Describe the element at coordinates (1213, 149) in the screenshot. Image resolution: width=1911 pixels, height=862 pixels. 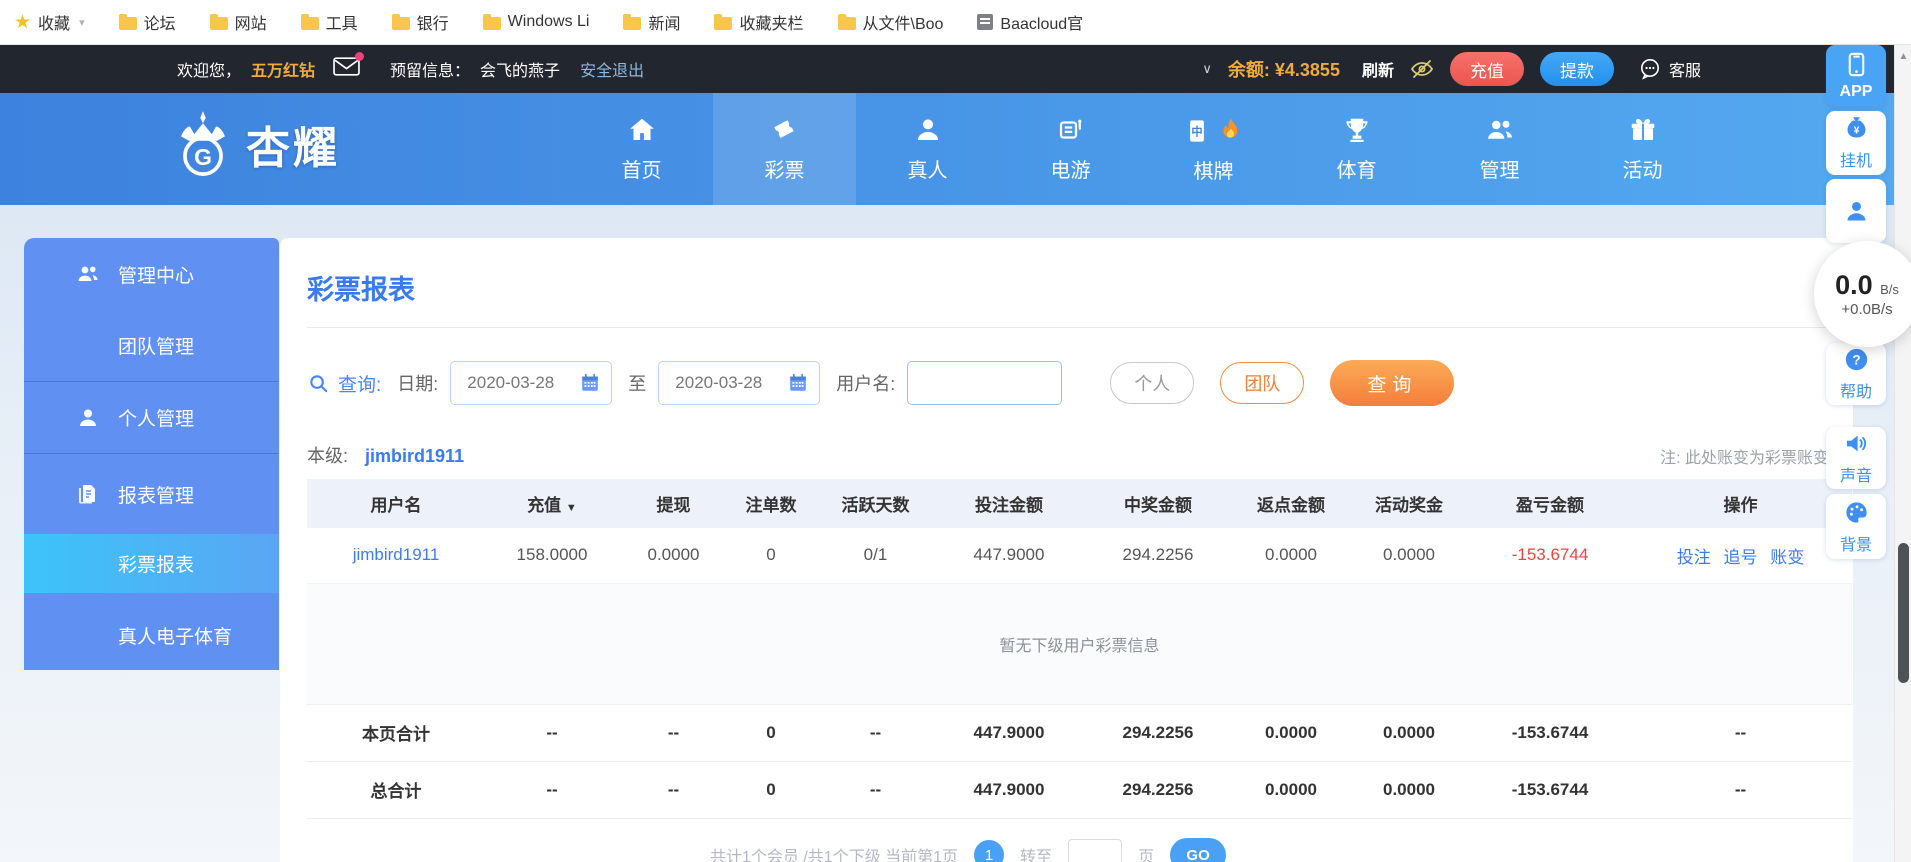
I see `nav-item-boardgames: 中 棋牌` at that location.